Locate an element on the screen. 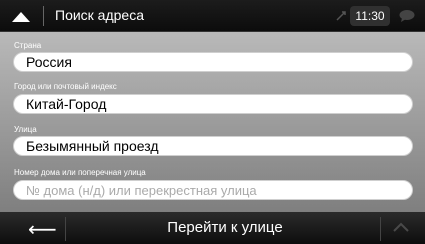  top-bar: Поиск адреса 11:30 is located at coordinates (212, 16).